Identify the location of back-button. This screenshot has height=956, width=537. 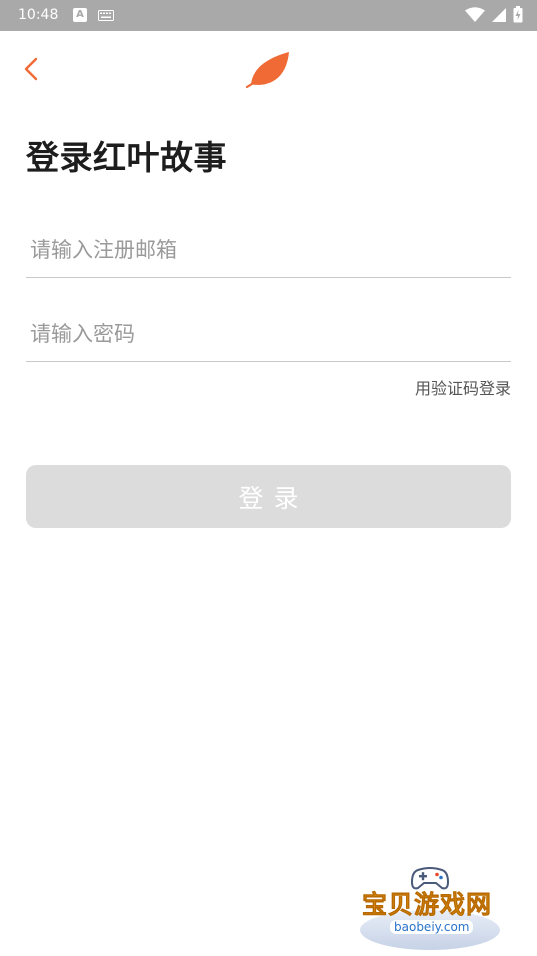
(31, 69).